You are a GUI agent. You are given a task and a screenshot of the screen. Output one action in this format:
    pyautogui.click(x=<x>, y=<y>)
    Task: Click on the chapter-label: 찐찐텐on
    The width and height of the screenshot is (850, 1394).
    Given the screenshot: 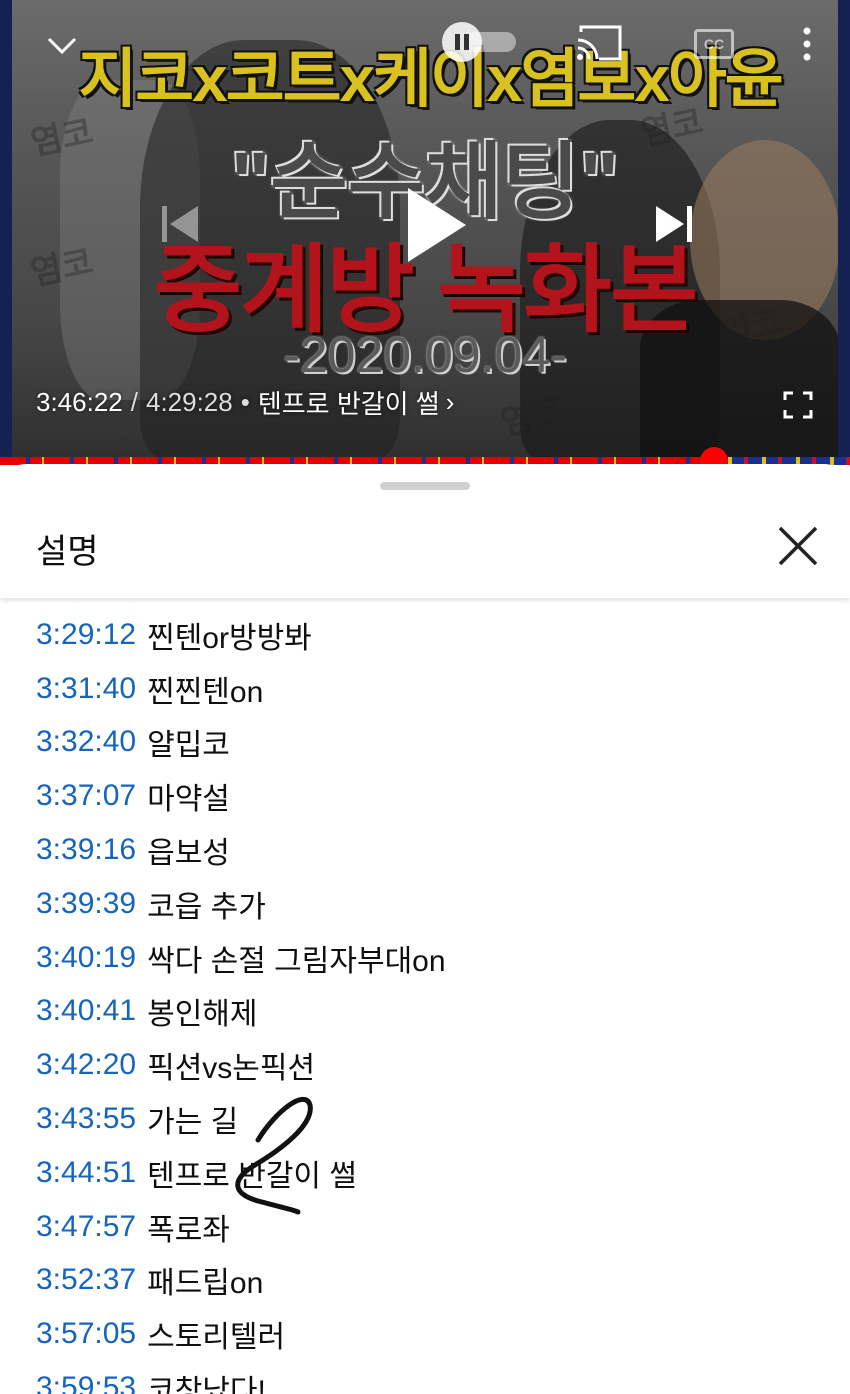 What is the action you would take?
    pyautogui.click(x=205, y=692)
    